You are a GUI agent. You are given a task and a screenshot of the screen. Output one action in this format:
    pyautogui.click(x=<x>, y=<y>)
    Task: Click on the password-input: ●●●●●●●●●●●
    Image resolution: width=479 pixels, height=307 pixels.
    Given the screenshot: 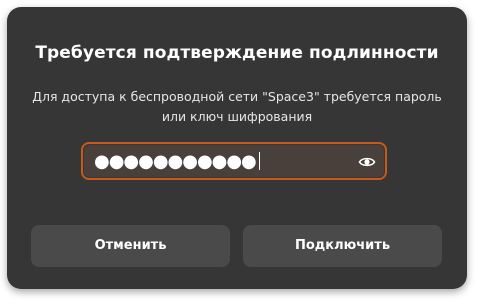 What is the action you would take?
    pyautogui.click(x=177, y=161)
    